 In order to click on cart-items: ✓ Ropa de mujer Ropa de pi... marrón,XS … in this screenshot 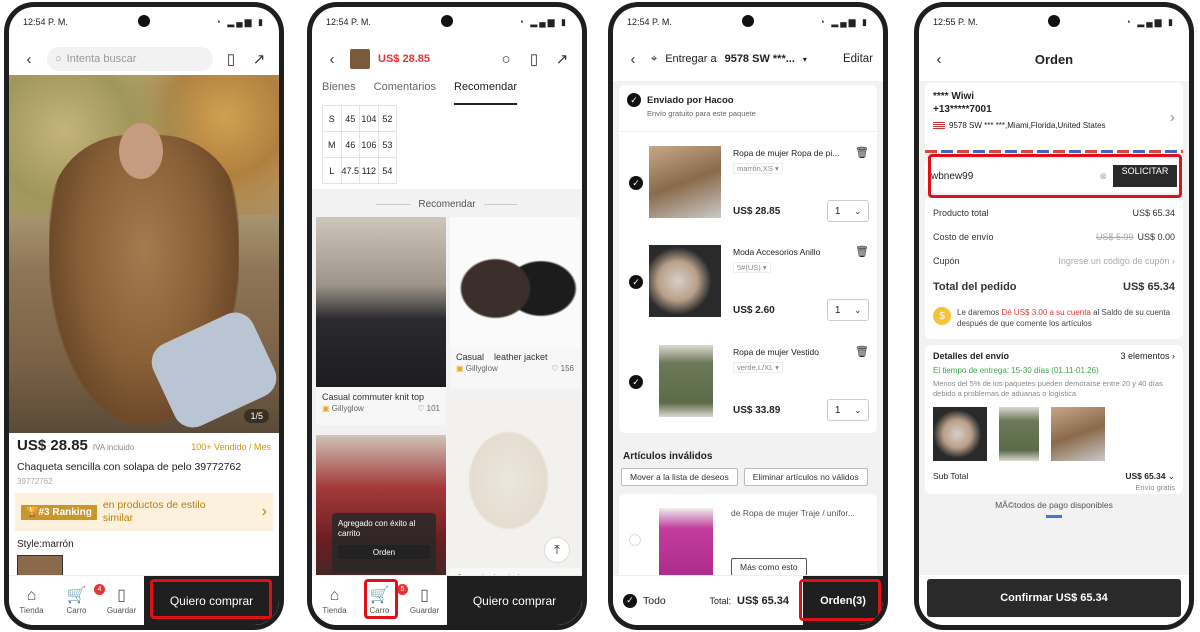, I will do `click(748, 282)`.